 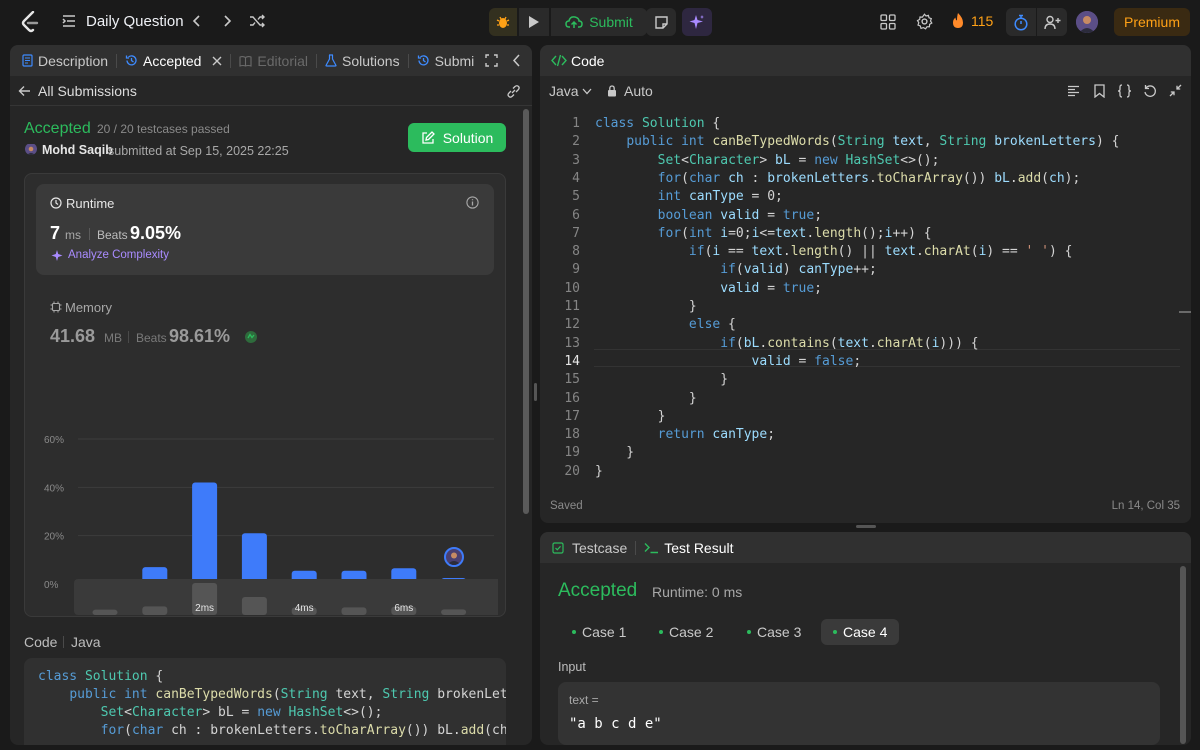 I want to click on all-submissions-link: All Submissions, so click(x=87, y=91).